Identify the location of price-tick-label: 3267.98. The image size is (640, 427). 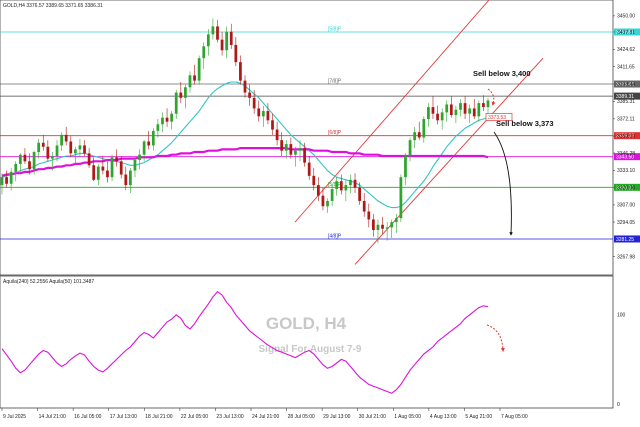
(626, 257).